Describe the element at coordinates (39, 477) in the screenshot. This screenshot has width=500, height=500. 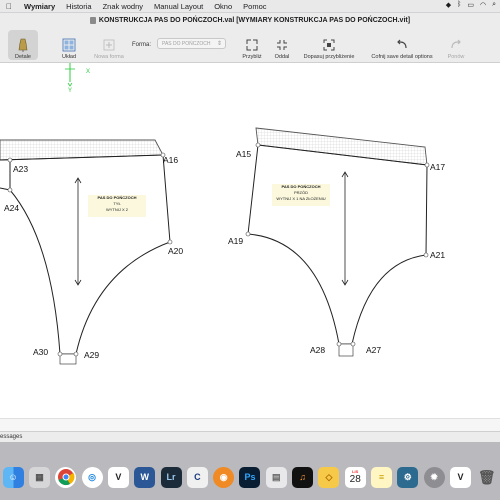
I see `launchpad-icon: ▦` at that location.